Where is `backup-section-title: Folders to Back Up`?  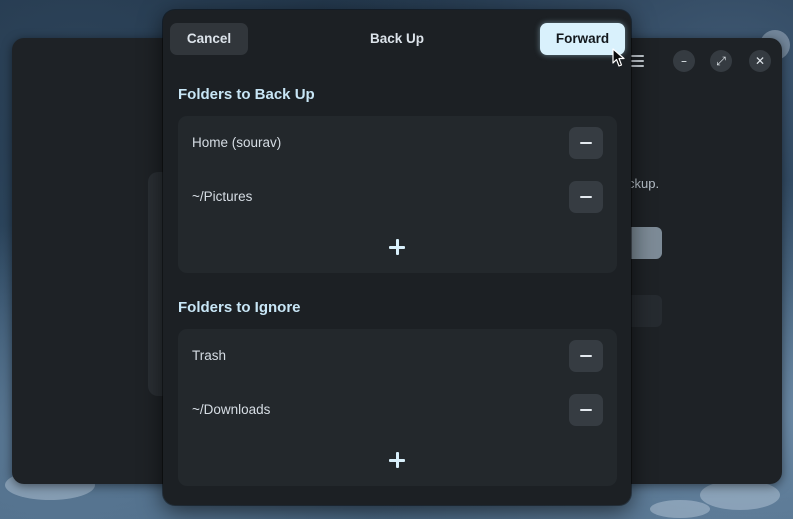 backup-section-title: Folders to Back Up is located at coordinates (246, 94).